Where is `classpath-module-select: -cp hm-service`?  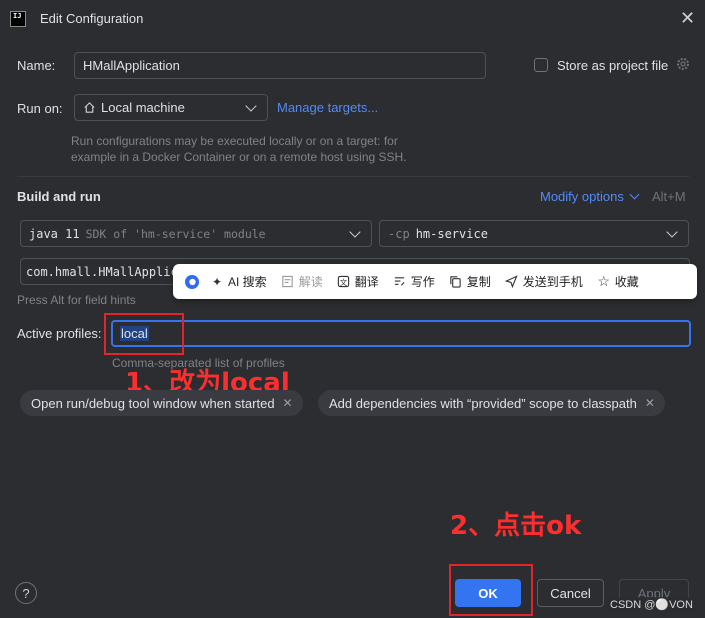
classpath-module-select: -cp hm-service is located at coordinates (534, 233).